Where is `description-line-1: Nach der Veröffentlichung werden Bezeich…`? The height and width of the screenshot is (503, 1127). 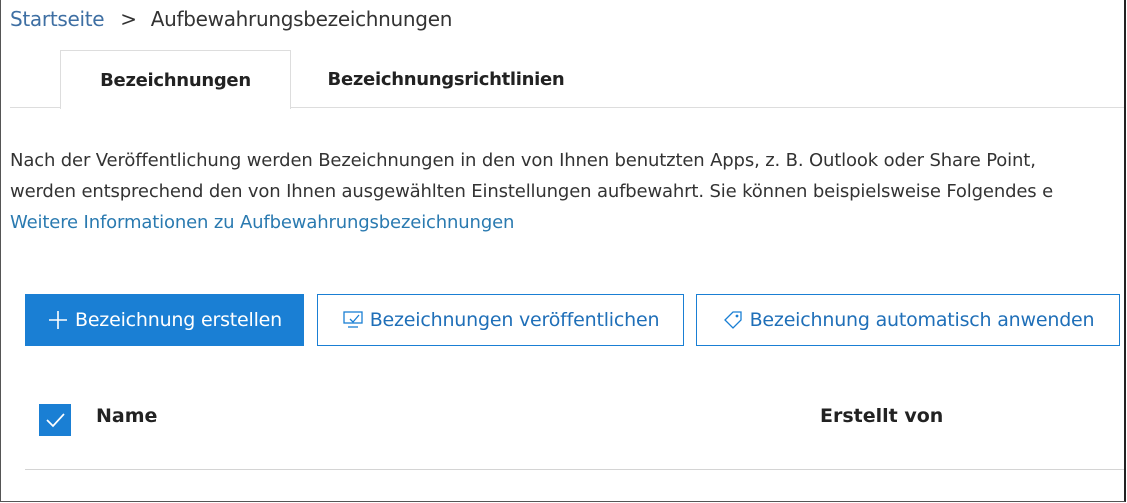
description-line-1: Nach der Veröffentlichung werden Bezeich… is located at coordinates (523, 160).